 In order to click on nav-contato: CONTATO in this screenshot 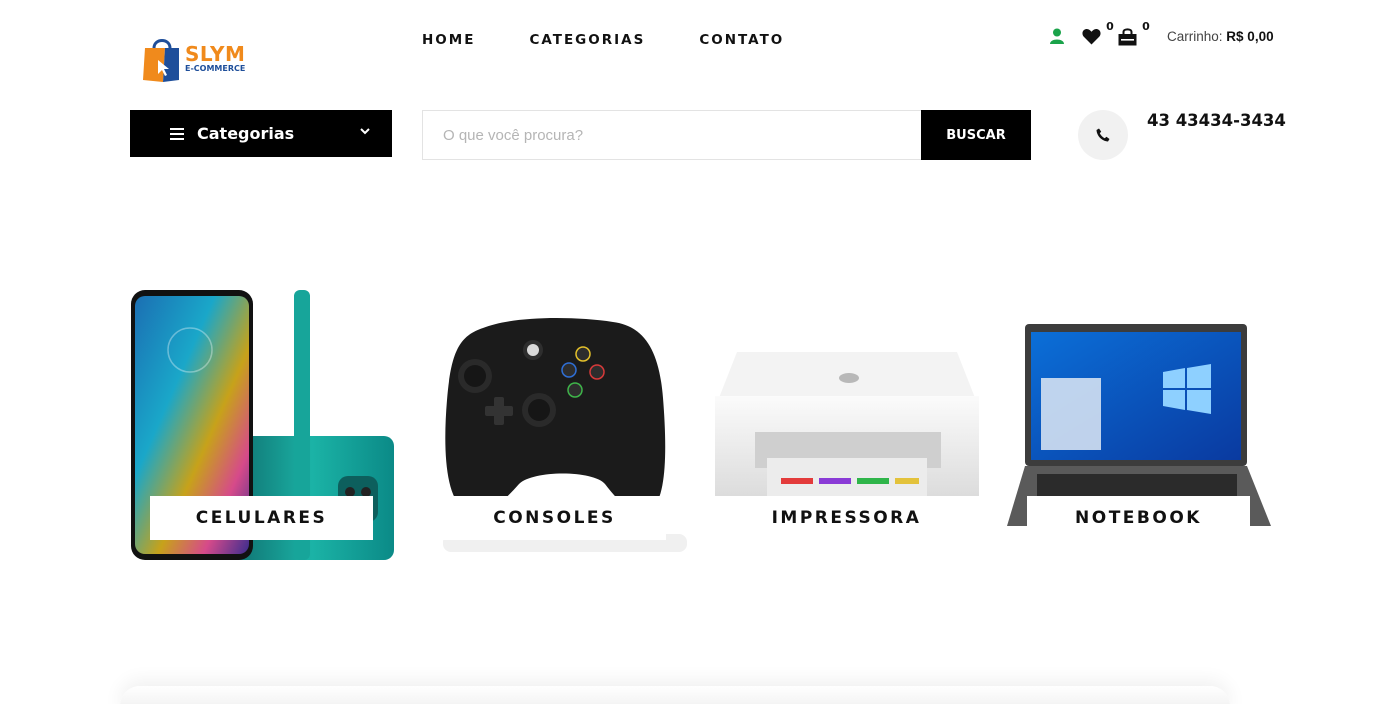, I will do `click(741, 40)`.